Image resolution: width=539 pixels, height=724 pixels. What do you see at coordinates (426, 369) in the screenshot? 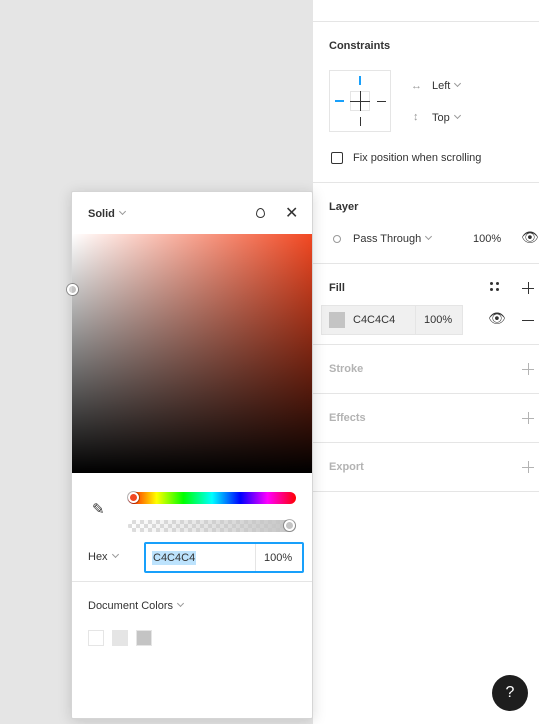
I see `stroke-section: Stroke` at bounding box center [426, 369].